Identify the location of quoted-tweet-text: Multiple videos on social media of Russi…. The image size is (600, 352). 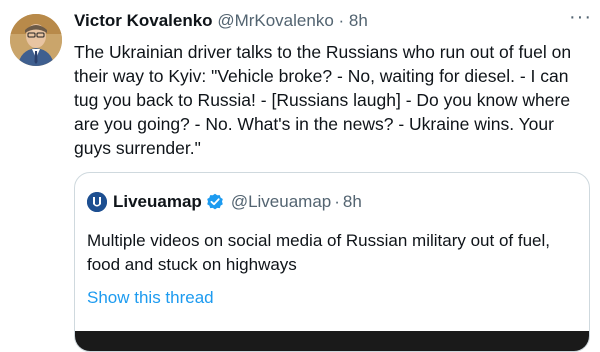
(318, 252).